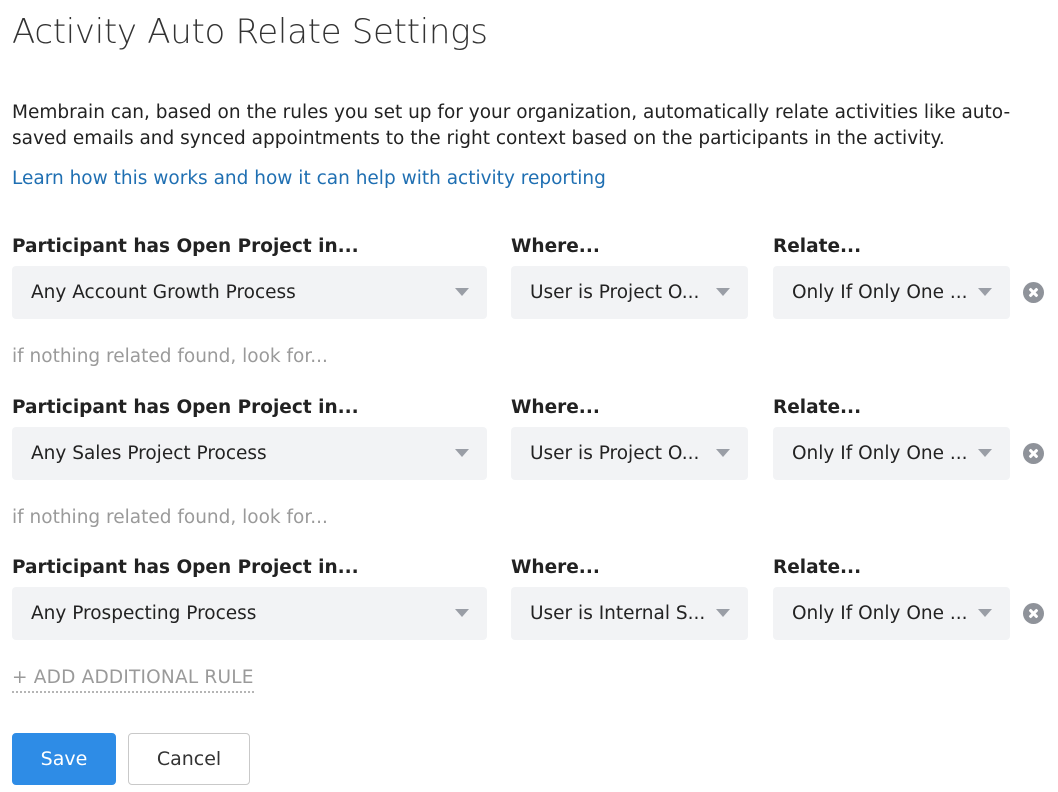  I want to click on project-process-select: Any Account Growth Process, so click(249, 292).